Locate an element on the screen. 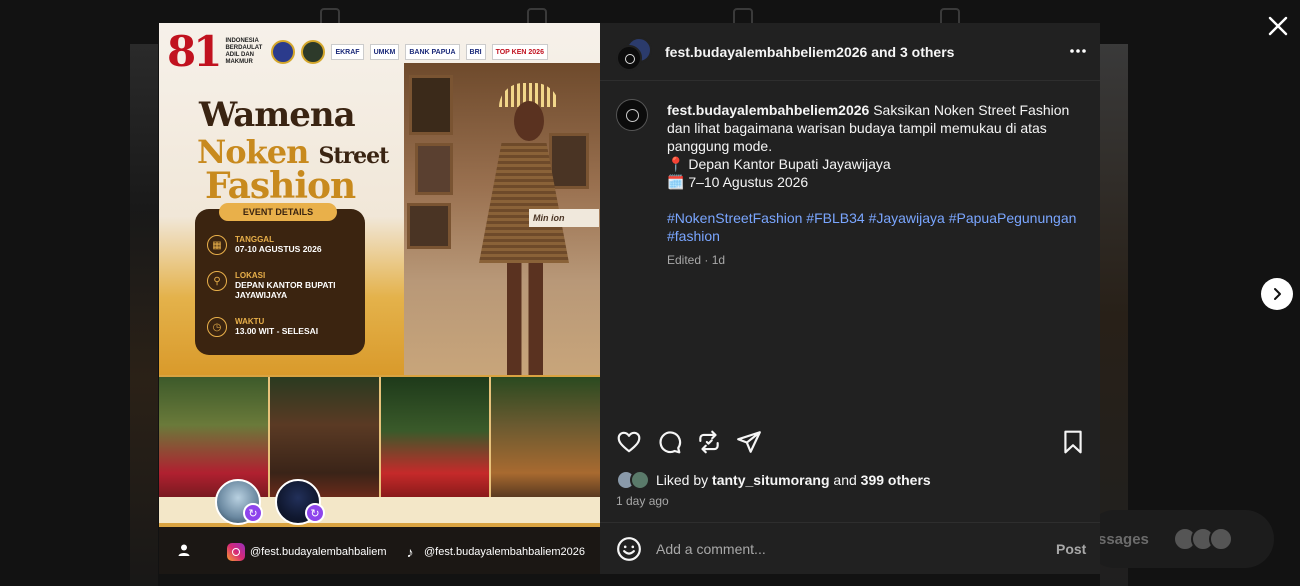 The image size is (1300, 586). partner-logo: TOP KEN 2026 is located at coordinates (519, 52).